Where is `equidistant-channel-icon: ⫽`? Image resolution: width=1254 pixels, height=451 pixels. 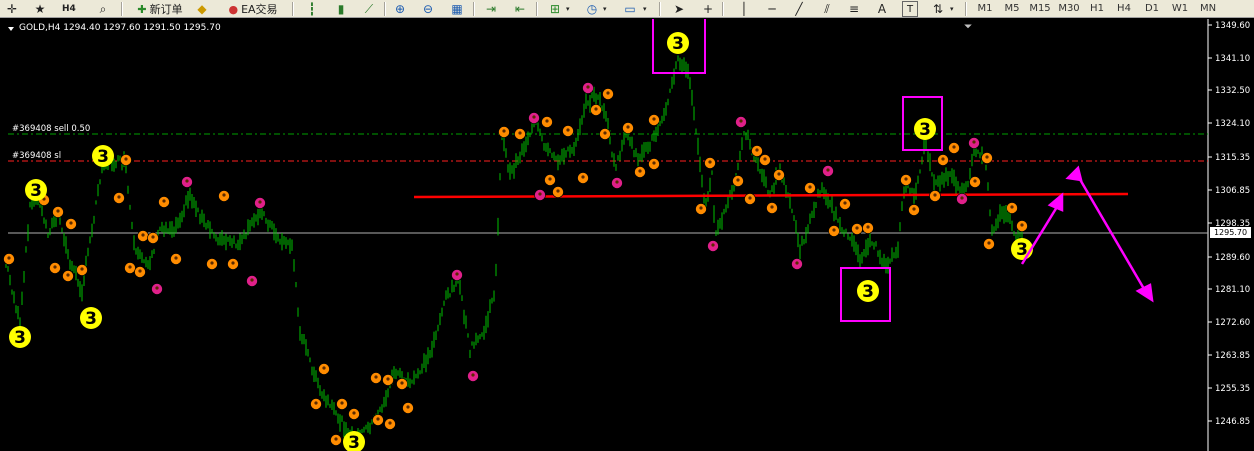 equidistant-channel-icon: ⫽ is located at coordinates (827, 9).